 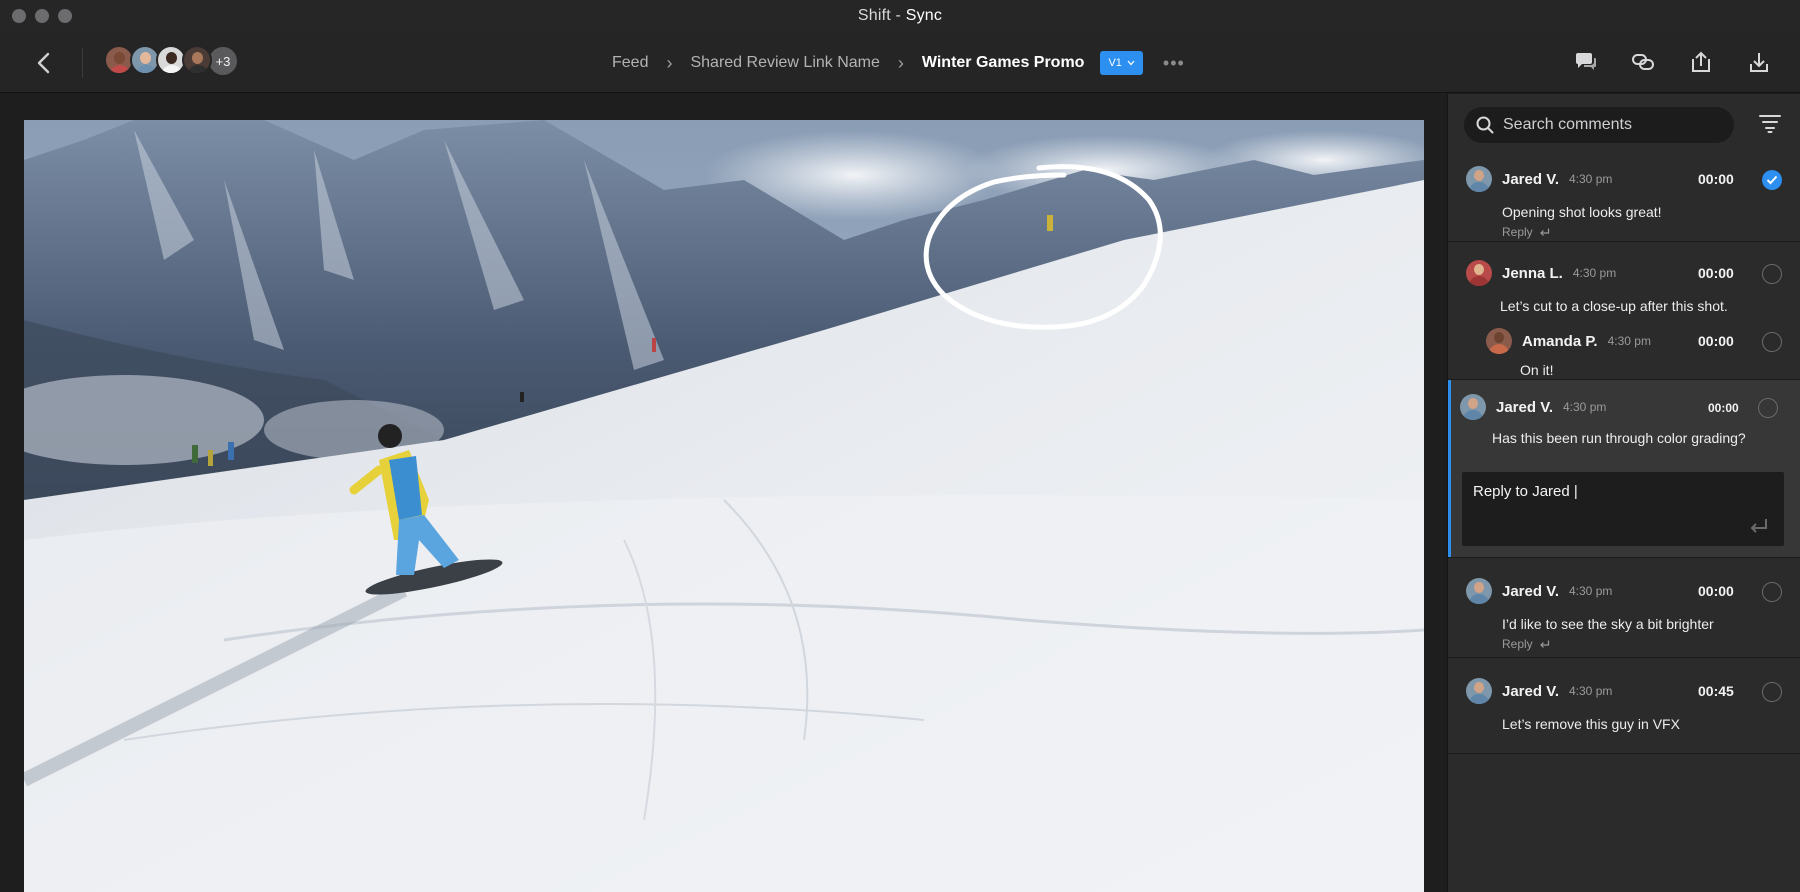 I want to click on breadcrumb-item-current: Winter Games Promo, so click(x=1003, y=62).